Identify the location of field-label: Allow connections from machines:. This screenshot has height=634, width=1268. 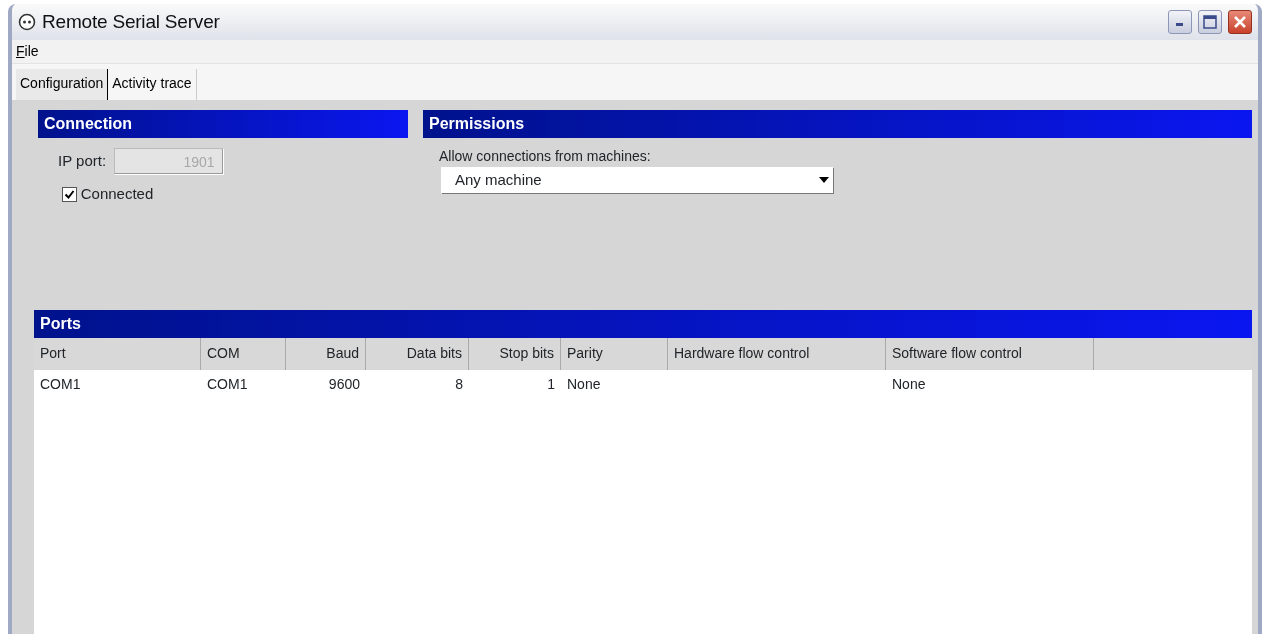
(545, 156).